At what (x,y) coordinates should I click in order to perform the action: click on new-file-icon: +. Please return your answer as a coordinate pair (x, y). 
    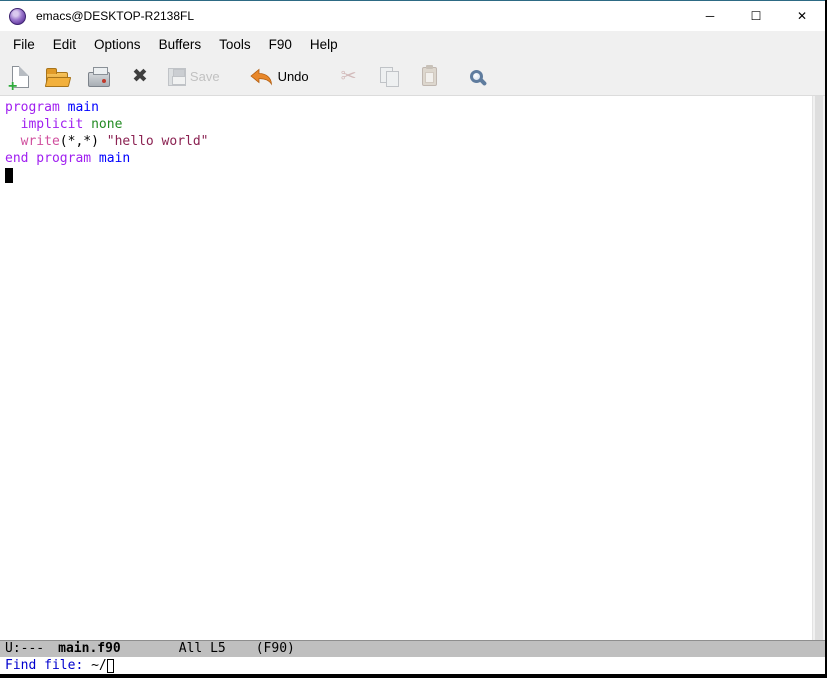
    Looking at the image, I should click on (18, 79).